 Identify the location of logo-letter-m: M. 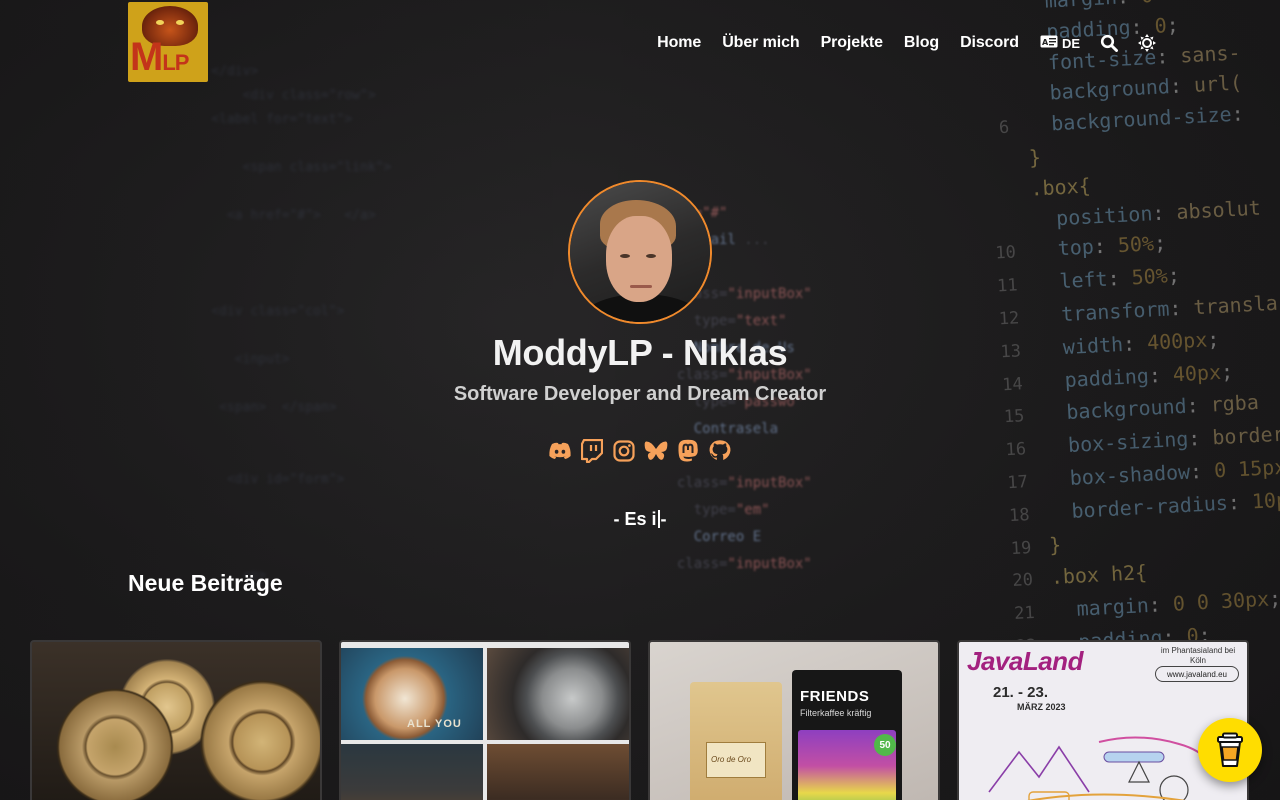
(146, 57).